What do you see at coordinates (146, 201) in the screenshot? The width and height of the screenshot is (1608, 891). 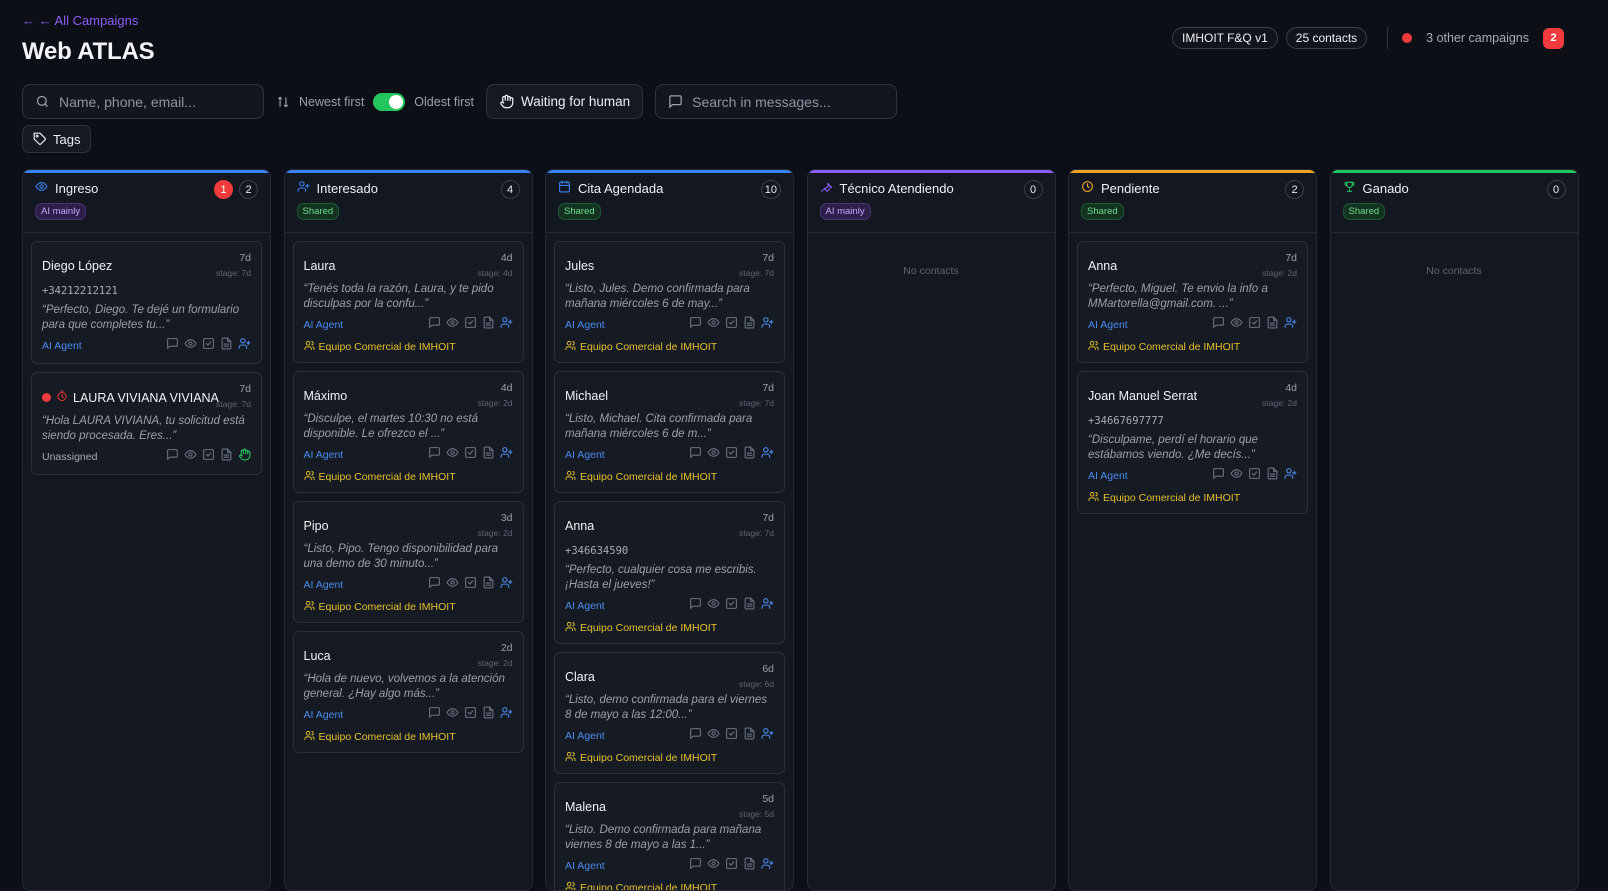 I see `column-header: Ingreso 1 2 AI mainly` at bounding box center [146, 201].